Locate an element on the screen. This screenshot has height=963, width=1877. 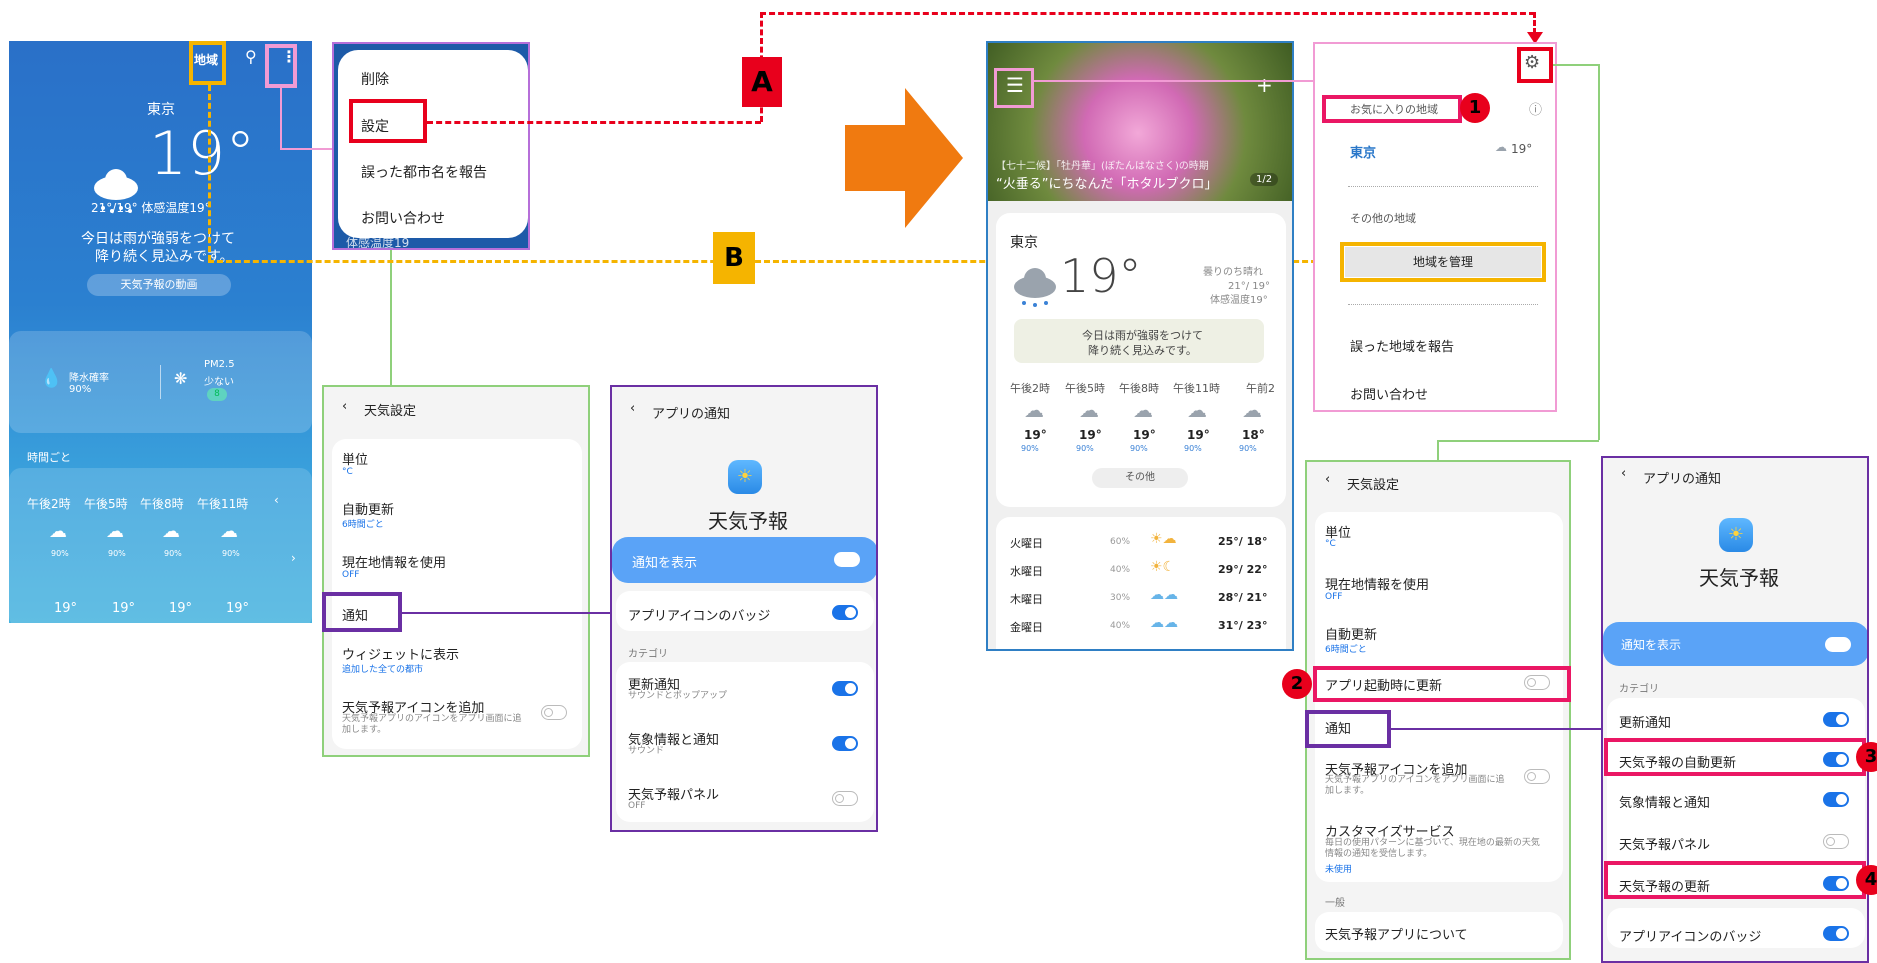
menu-item-contact: お問い合わせ is located at coordinates (403, 218).